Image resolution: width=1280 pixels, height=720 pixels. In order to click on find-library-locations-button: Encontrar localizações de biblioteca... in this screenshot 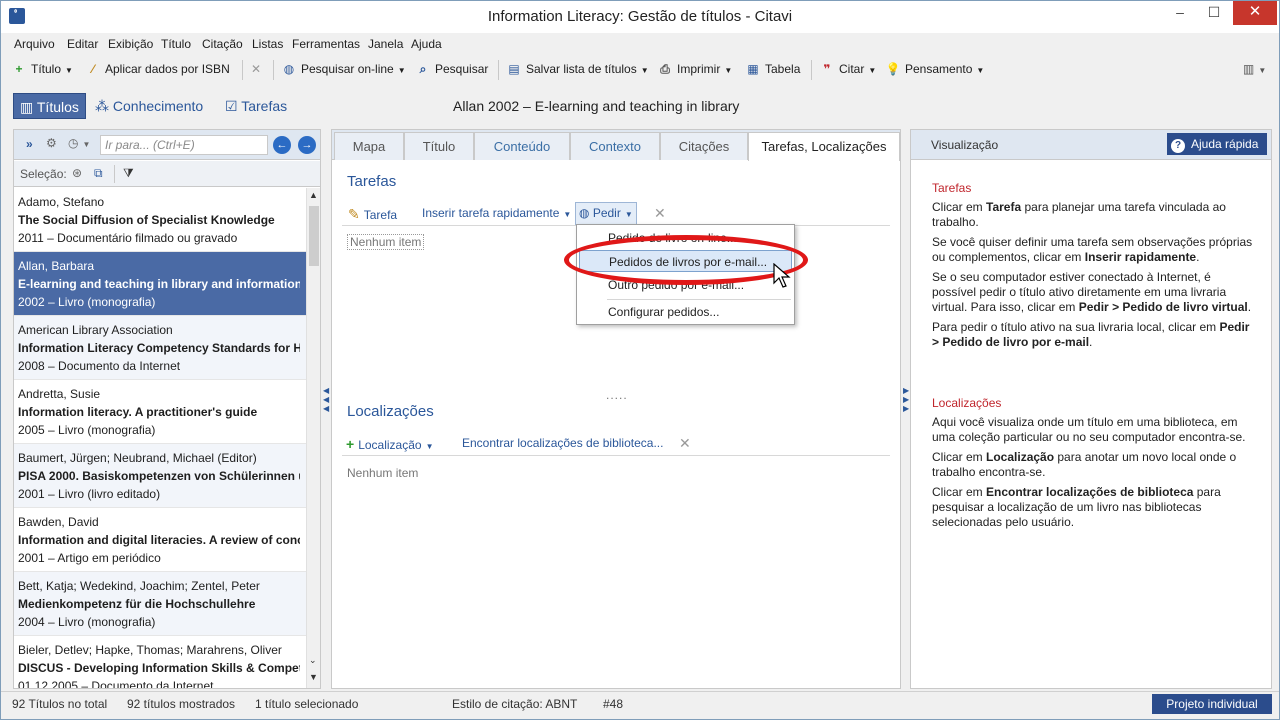, I will do `click(562, 443)`.